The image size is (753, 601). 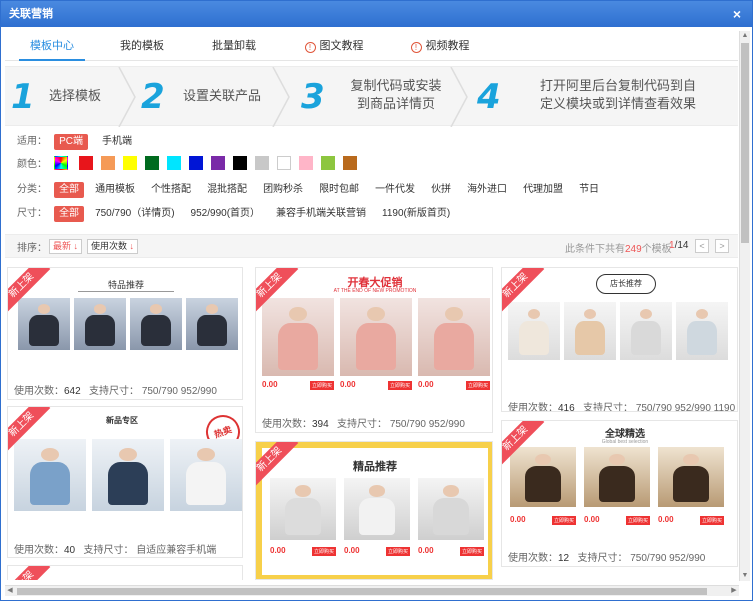 I want to click on template-card: 精品推荐 0.00 立即购买 0.00 立即购买 0.00 立即购买 新上架, so click(x=374, y=510).